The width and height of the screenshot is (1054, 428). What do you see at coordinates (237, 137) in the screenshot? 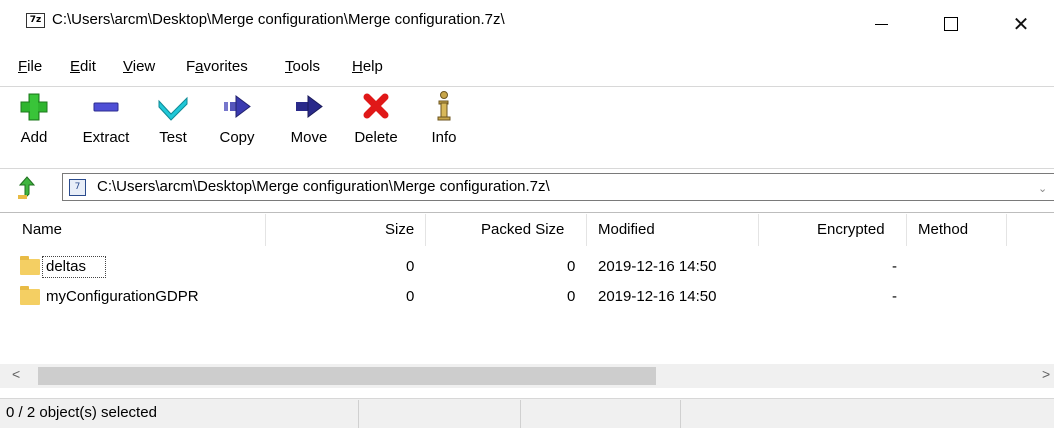
I see `copy-label: Copy` at bounding box center [237, 137].